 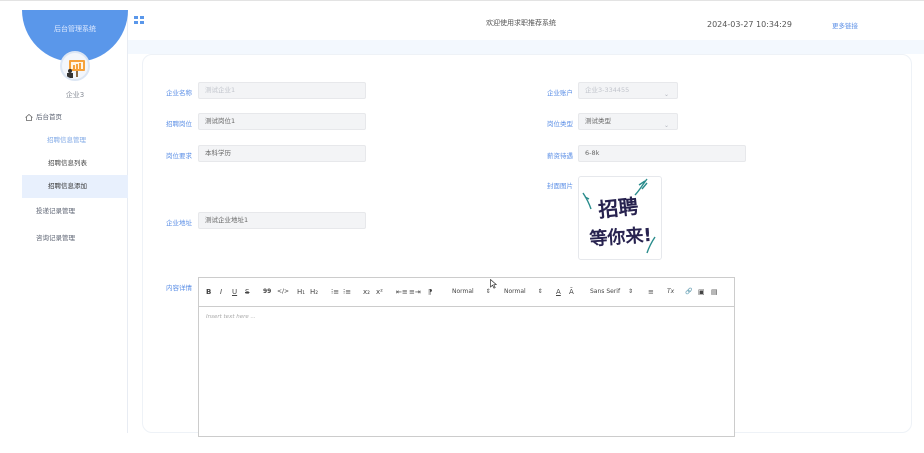 What do you see at coordinates (67, 163) in the screenshot?
I see `sidebar-item-label: 招聘信息列表` at bounding box center [67, 163].